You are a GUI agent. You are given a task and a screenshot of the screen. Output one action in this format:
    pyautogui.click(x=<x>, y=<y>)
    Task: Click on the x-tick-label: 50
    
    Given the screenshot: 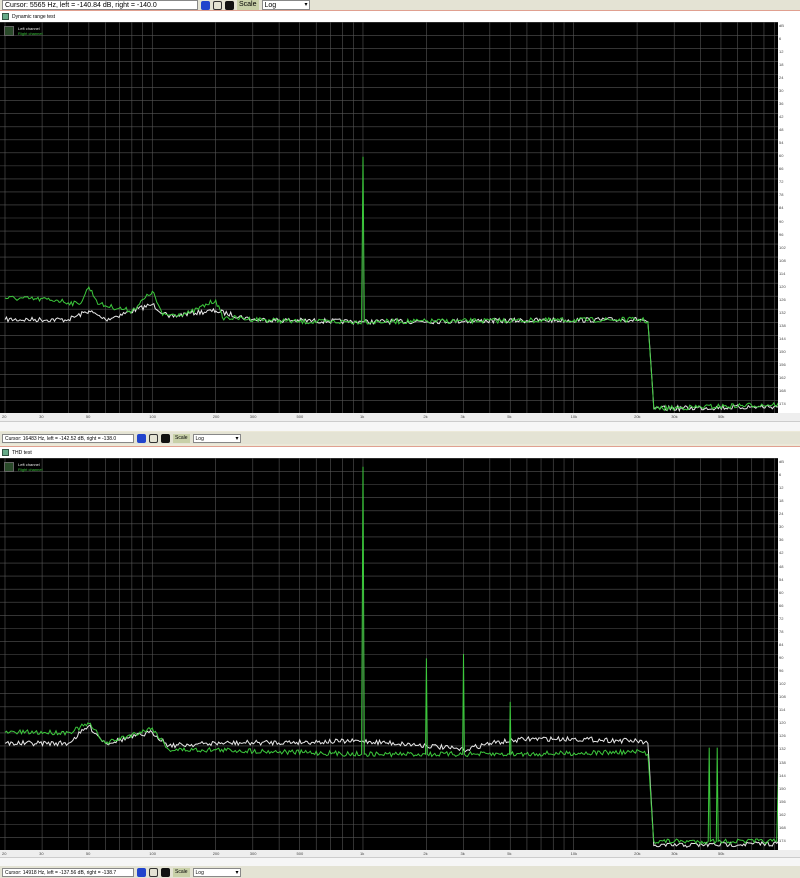 What is the action you would take?
    pyautogui.click(x=88, y=853)
    